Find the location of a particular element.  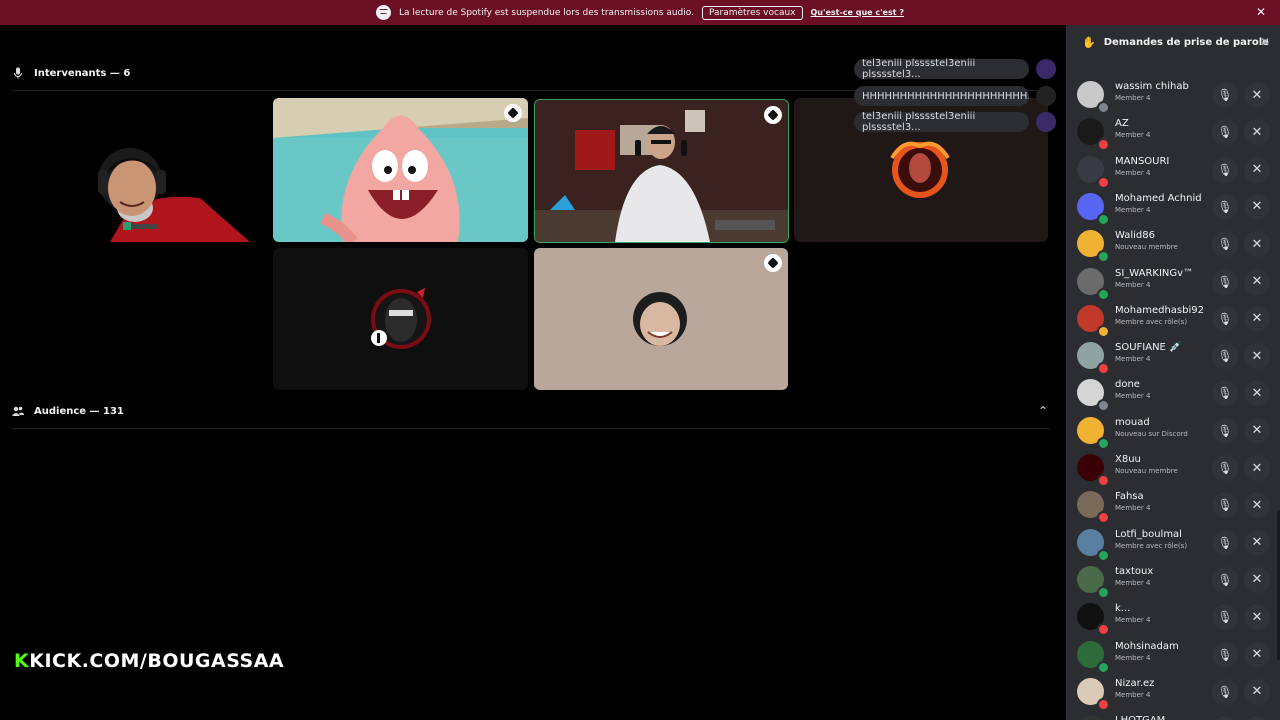

request-row: AZ Member 4 🎙 ✕ is located at coordinates (1173, 133).